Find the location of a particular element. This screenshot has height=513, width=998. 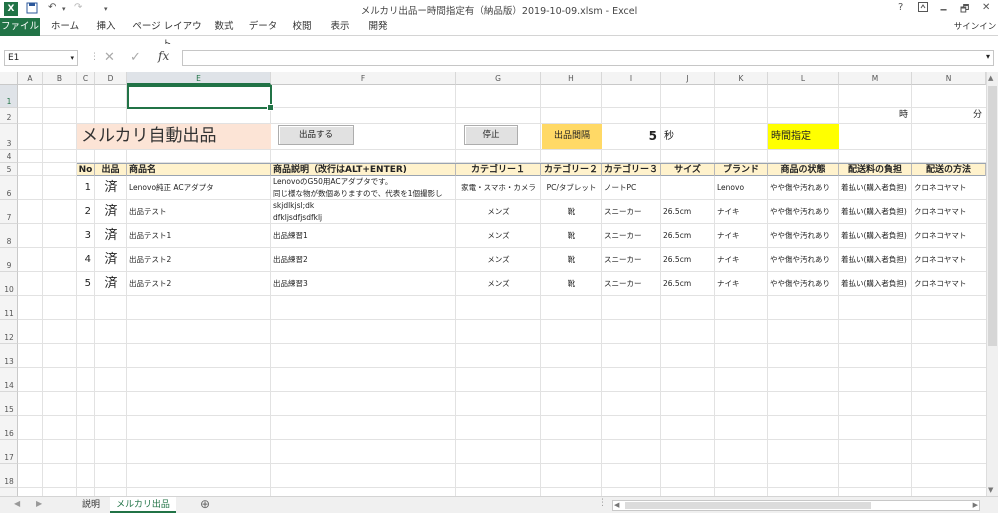

column-header: C is located at coordinates (86, 78).